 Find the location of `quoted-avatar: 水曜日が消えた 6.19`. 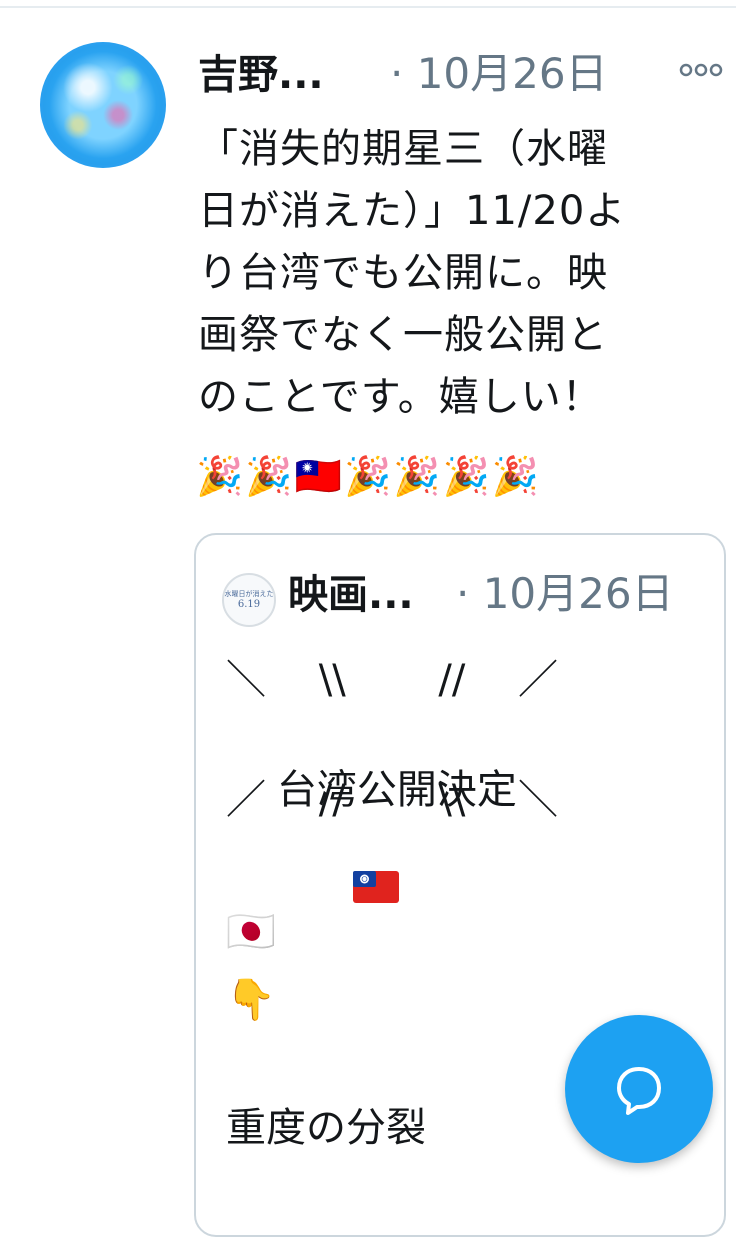

quoted-avatar: 水曜日が消えた 6.19 is located at coordinates (249, 600).